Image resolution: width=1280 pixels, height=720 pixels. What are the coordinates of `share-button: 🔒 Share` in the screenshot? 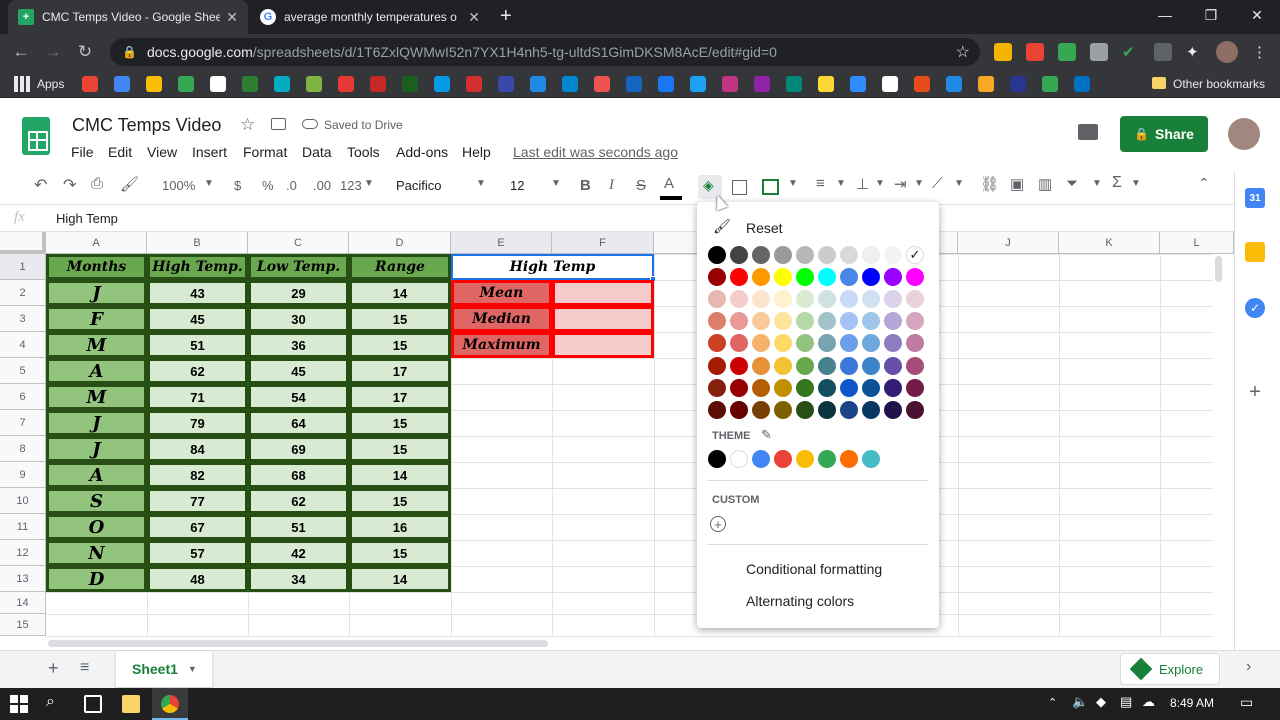 It's located at (1164, 134).